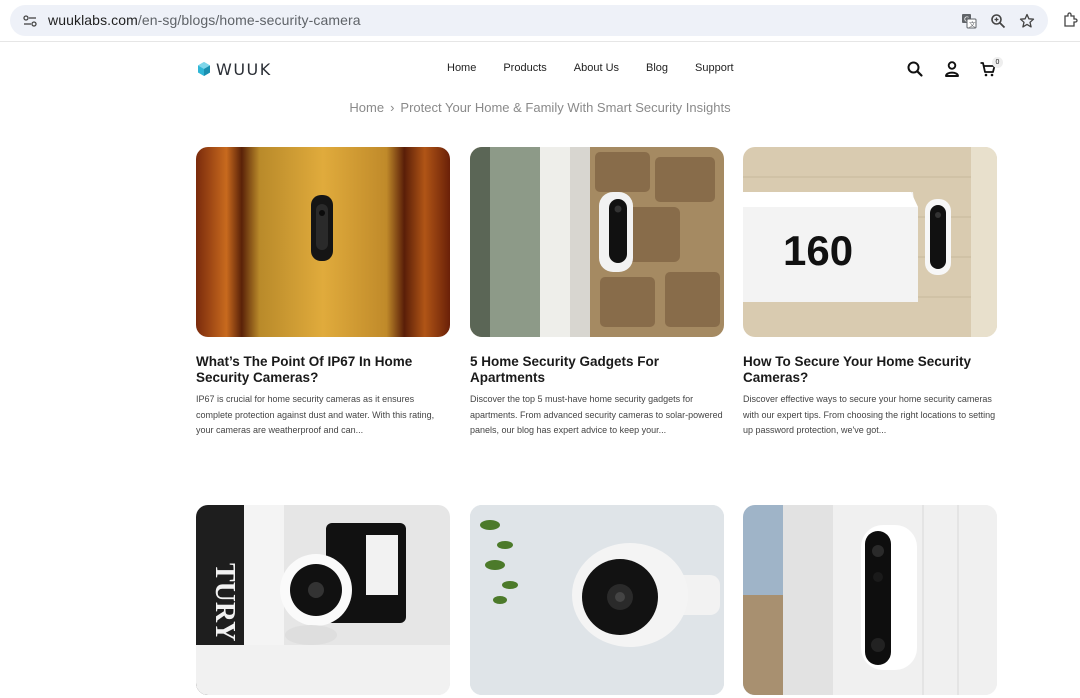 This screenshot has width=1080, height=698. I want to click on book-spine-text: TURY, so click(224, 602).